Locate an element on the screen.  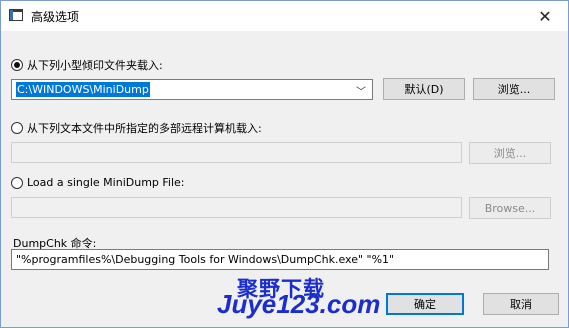
folder-path-value: C:\WINDOWS\MiniDump is located at coordinates (83, 89).